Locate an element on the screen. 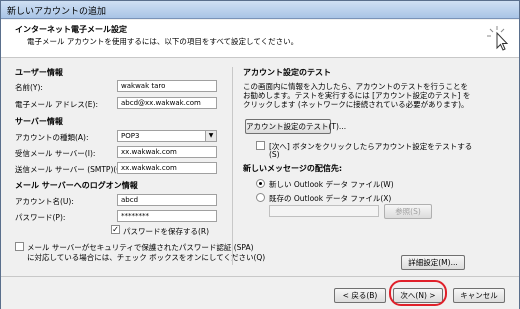 Image resolution: width=520 pixels, height=309 pixels. new-data-file-label: 新しい Outlook データ ファイル(W) is located at coordinates (331, 184).